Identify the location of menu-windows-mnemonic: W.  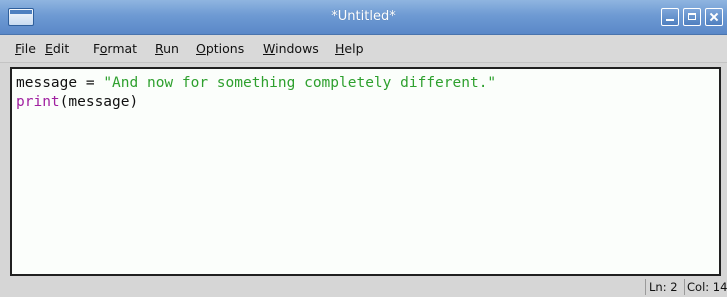
(269, 48).